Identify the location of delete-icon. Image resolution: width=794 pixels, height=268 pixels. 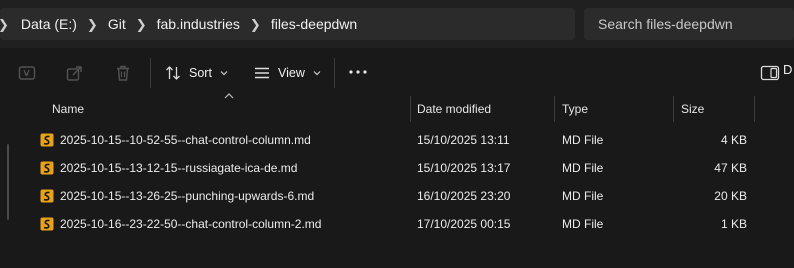
(123, 73).